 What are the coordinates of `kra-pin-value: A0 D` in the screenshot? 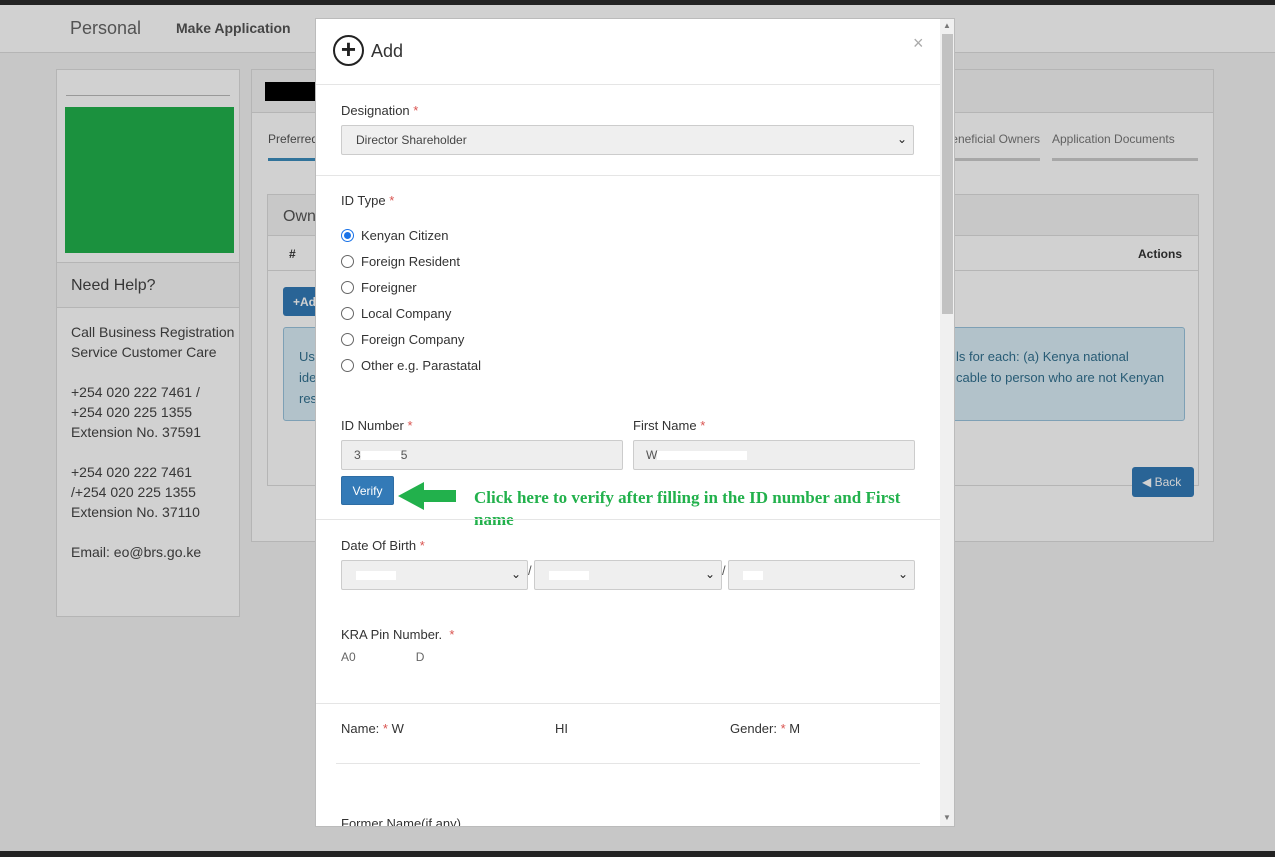 It's located at (383, 657).